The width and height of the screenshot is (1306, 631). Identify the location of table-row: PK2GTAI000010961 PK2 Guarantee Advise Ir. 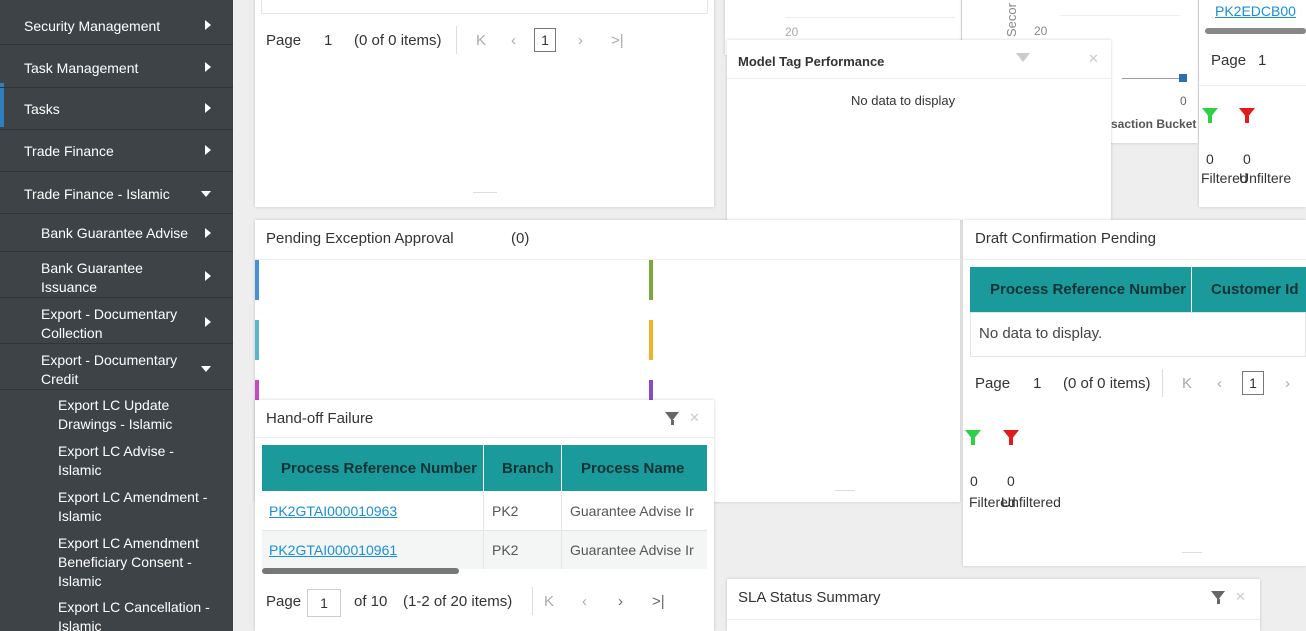
(484, 550).